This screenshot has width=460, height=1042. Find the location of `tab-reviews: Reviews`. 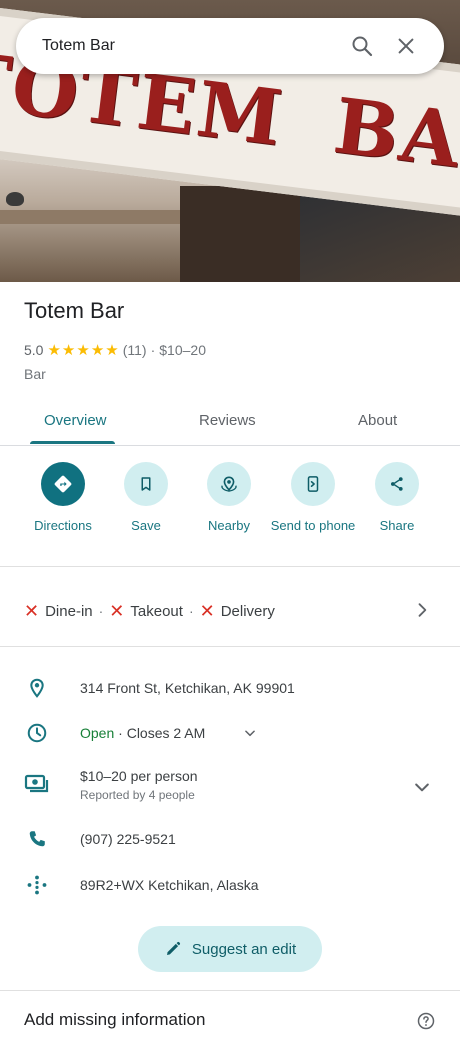

tab-reviews: Reviews is located at coordinates (227, 420).